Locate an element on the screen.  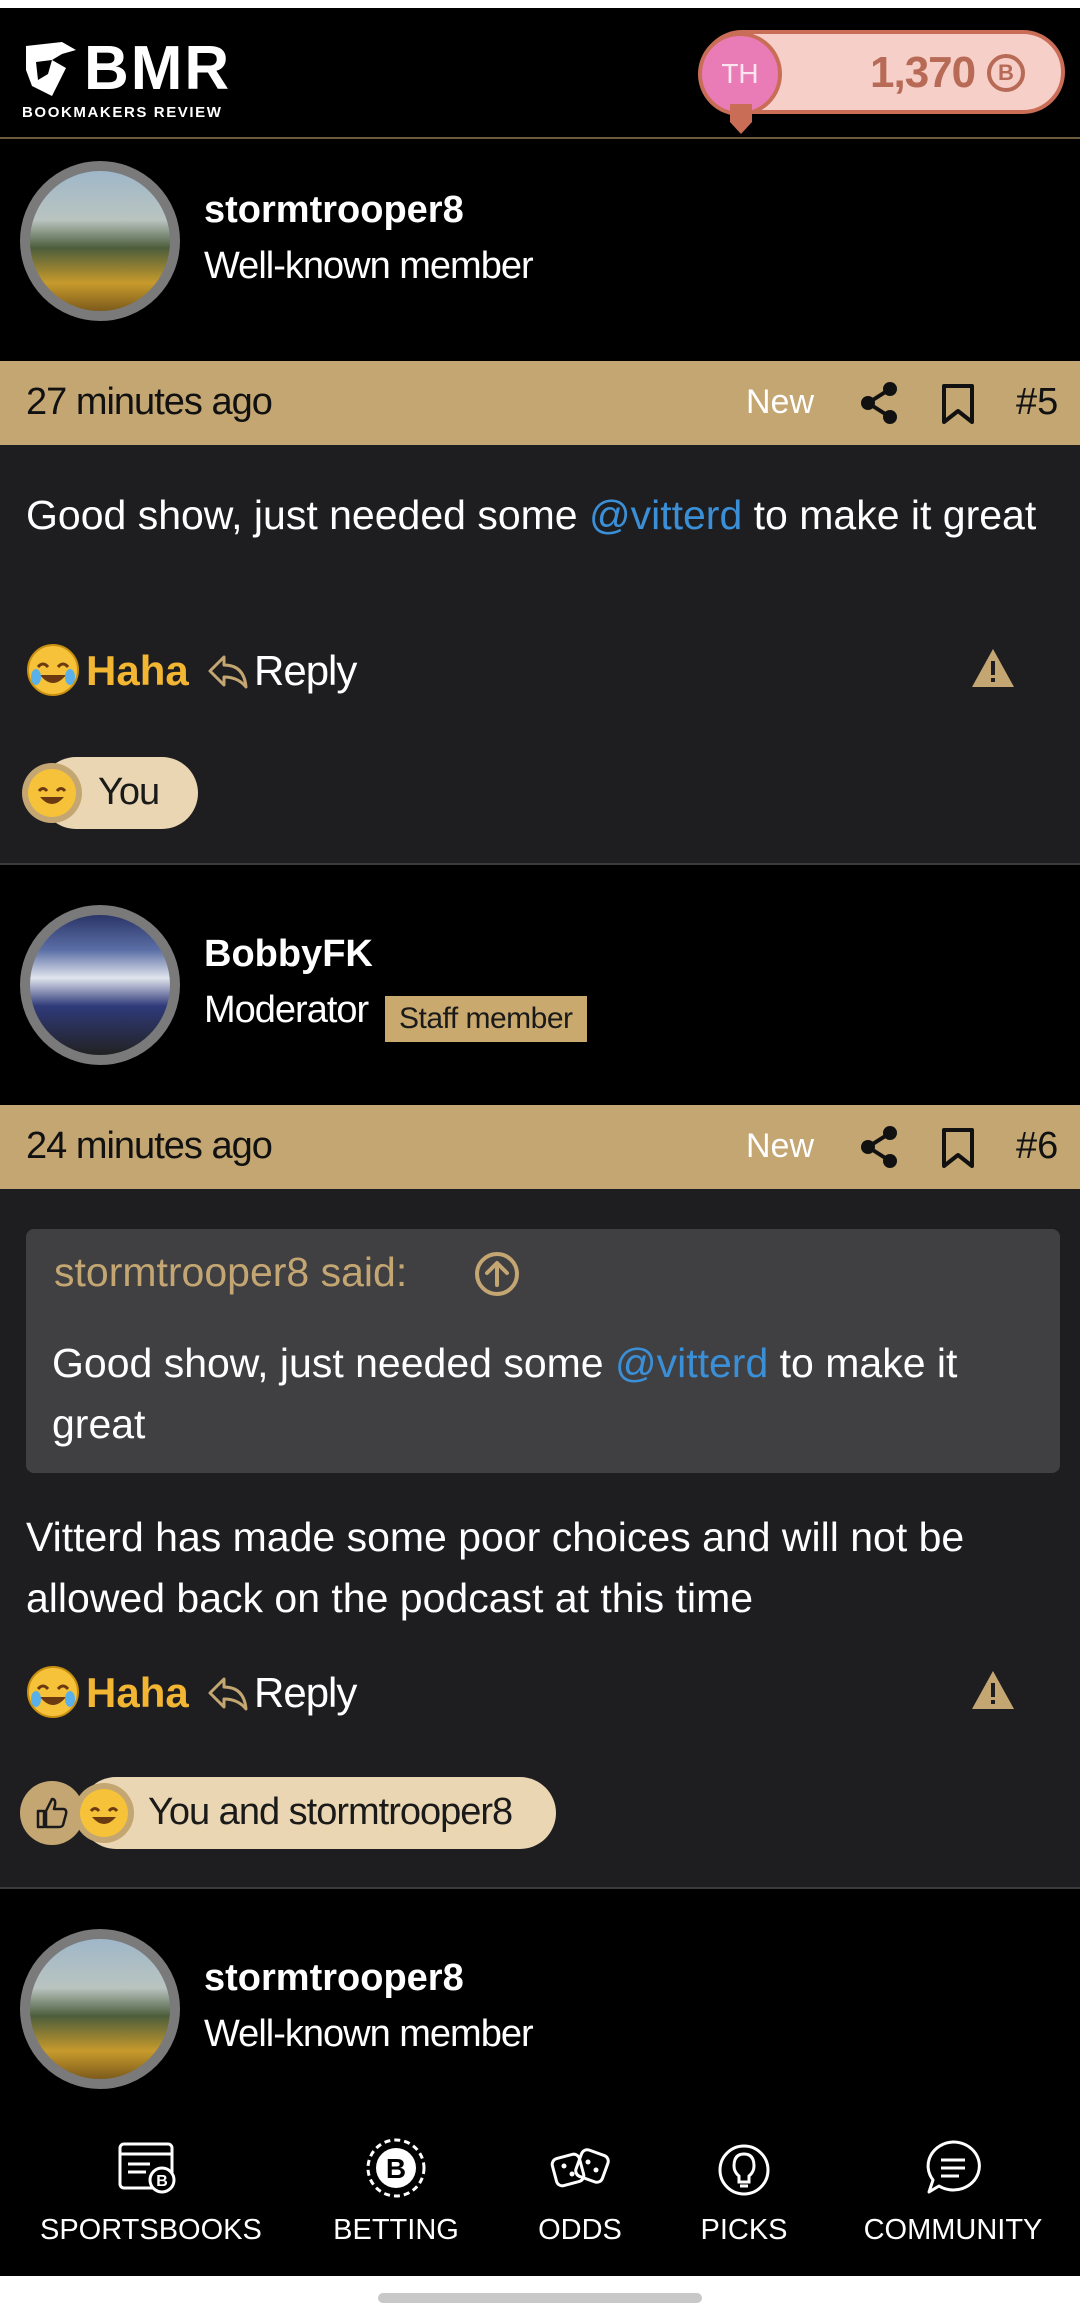
nav-odds: ODDS is located at coordinates (580, 2191).